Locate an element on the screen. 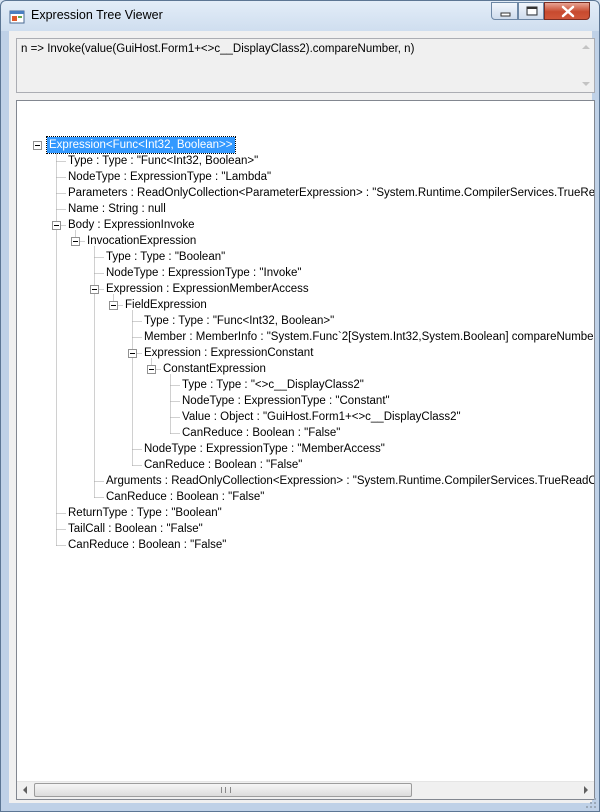  maximize-icon is located at coordinates (532, 11).